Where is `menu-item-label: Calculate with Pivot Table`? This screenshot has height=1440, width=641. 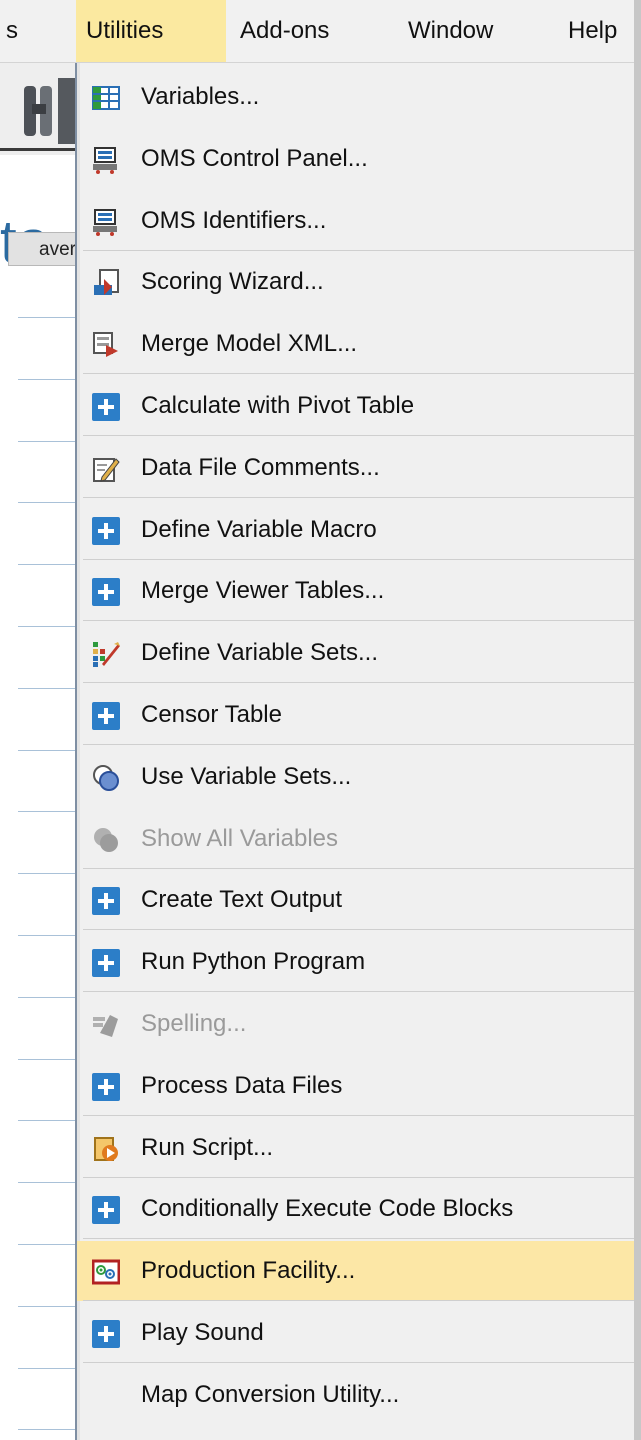
menu-item-label: Calculate with Pivot Table is located at coordinates (278, 405).